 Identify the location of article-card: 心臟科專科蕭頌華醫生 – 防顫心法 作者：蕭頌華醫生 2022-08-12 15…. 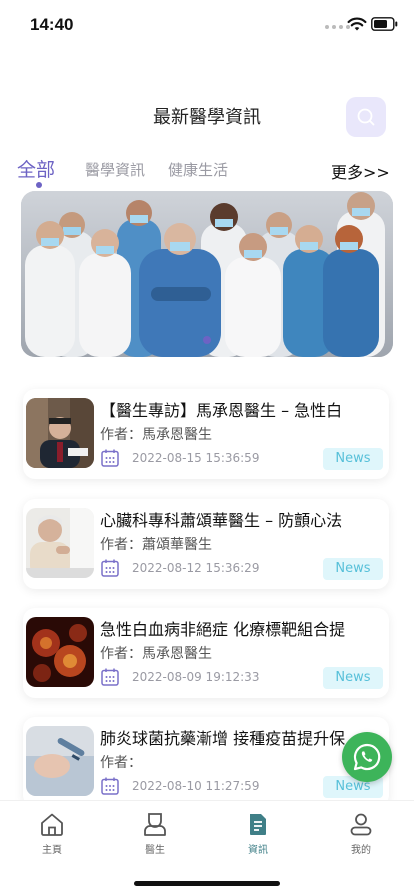
(206, 544).